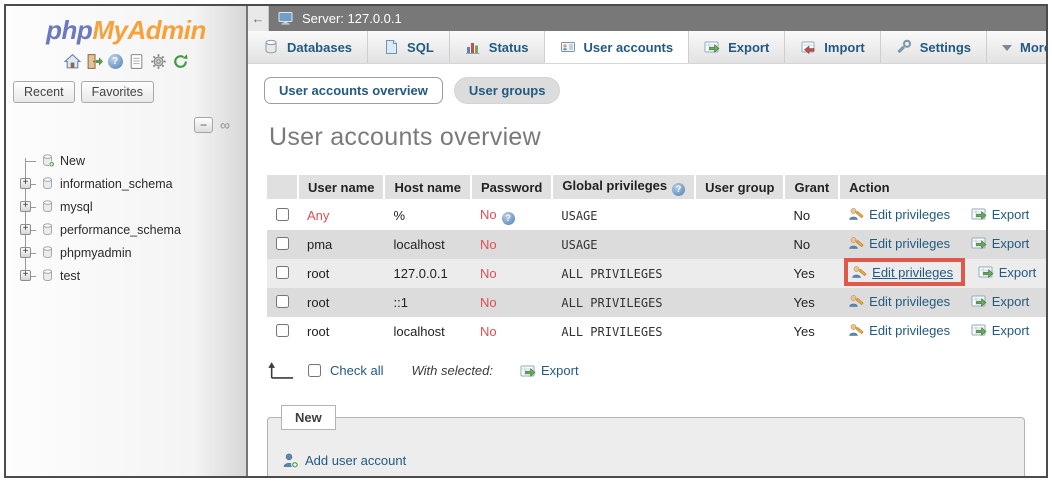  I want to click on cell-host-name: localhost, so click(419, 244).